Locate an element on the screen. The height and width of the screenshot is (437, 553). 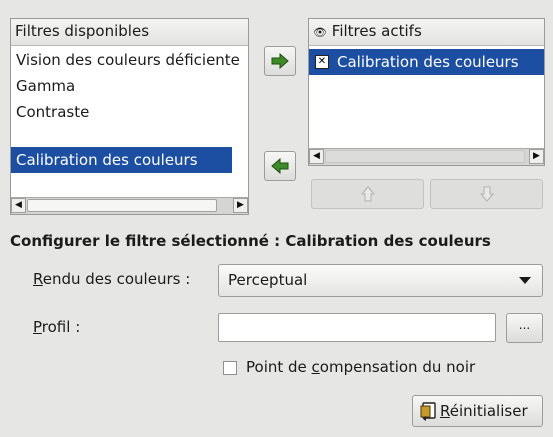
add-filter-button is located at coordinates (280, 61).